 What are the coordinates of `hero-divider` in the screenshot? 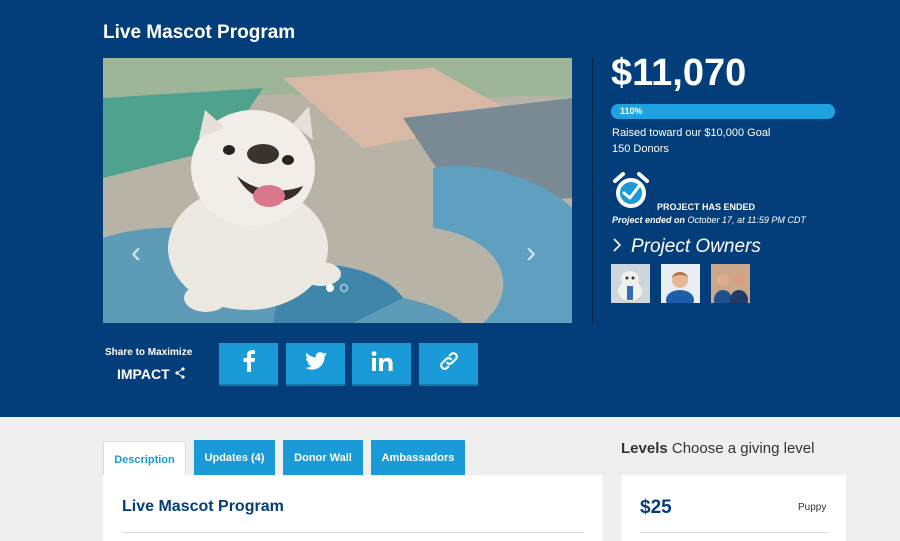 It's located at (592, 190).